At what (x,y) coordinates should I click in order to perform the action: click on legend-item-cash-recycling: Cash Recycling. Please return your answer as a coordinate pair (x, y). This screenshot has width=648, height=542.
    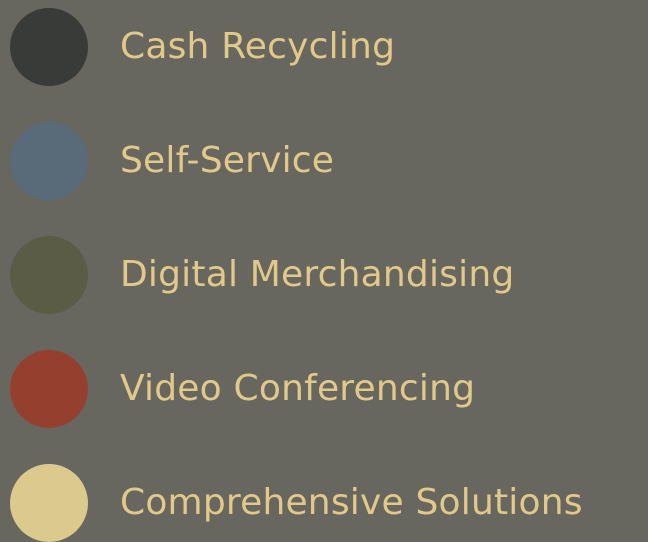
    Looking at the image, I should click on (202, 47).